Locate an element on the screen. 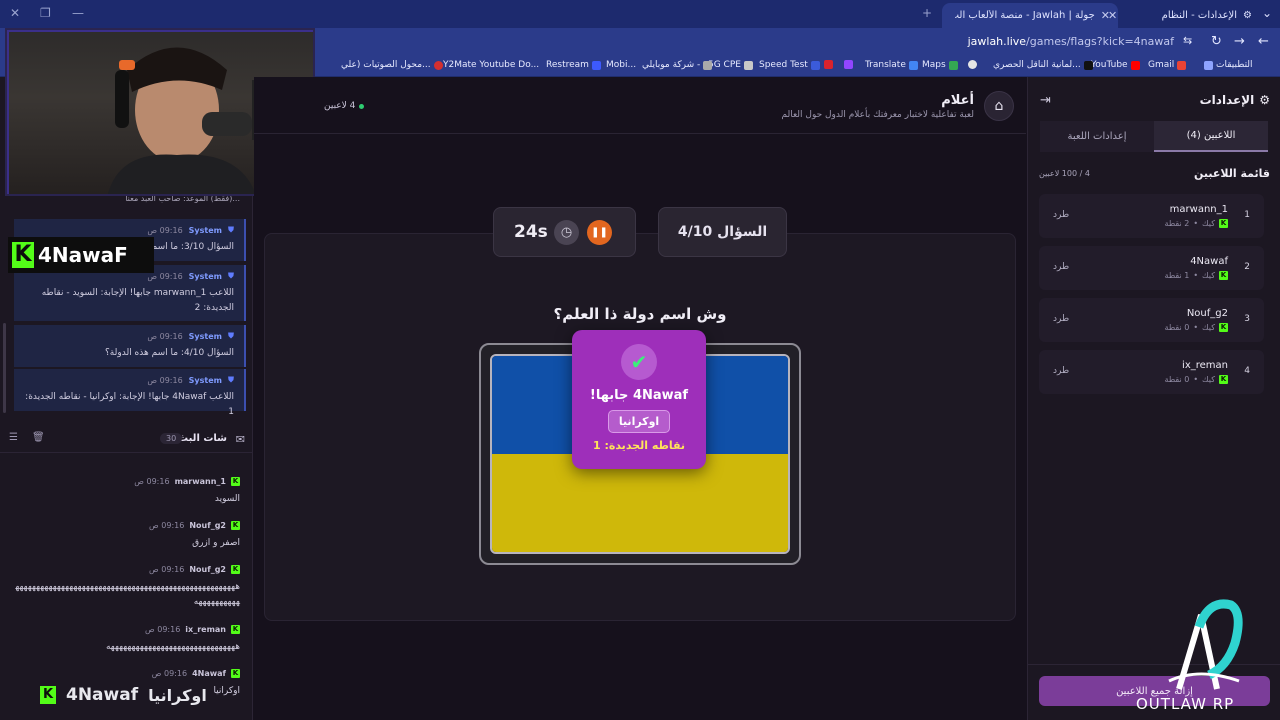  url-host: jawlah.live is located at coordinates (997, 41).